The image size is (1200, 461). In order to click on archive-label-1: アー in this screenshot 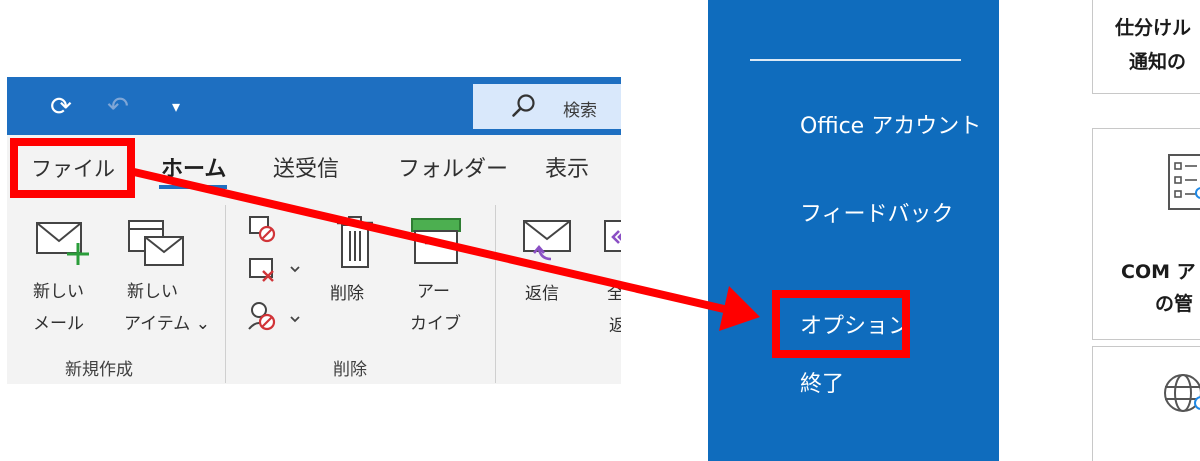, I will do `click(433, 292)`.